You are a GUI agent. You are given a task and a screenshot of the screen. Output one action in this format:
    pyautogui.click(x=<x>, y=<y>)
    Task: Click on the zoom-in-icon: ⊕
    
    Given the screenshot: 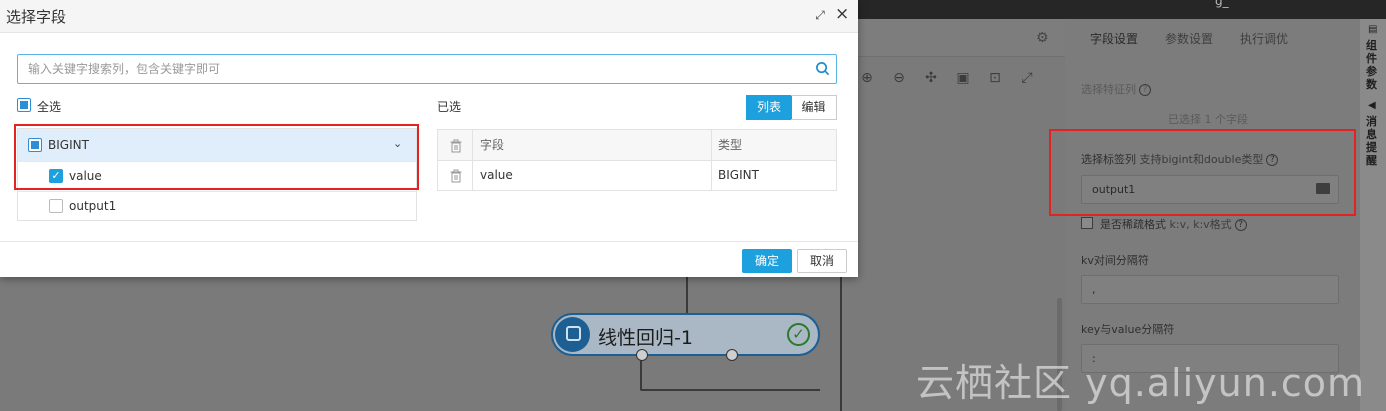 What is the action you would take?
    pyautogui.click(x=867, y=78)
    